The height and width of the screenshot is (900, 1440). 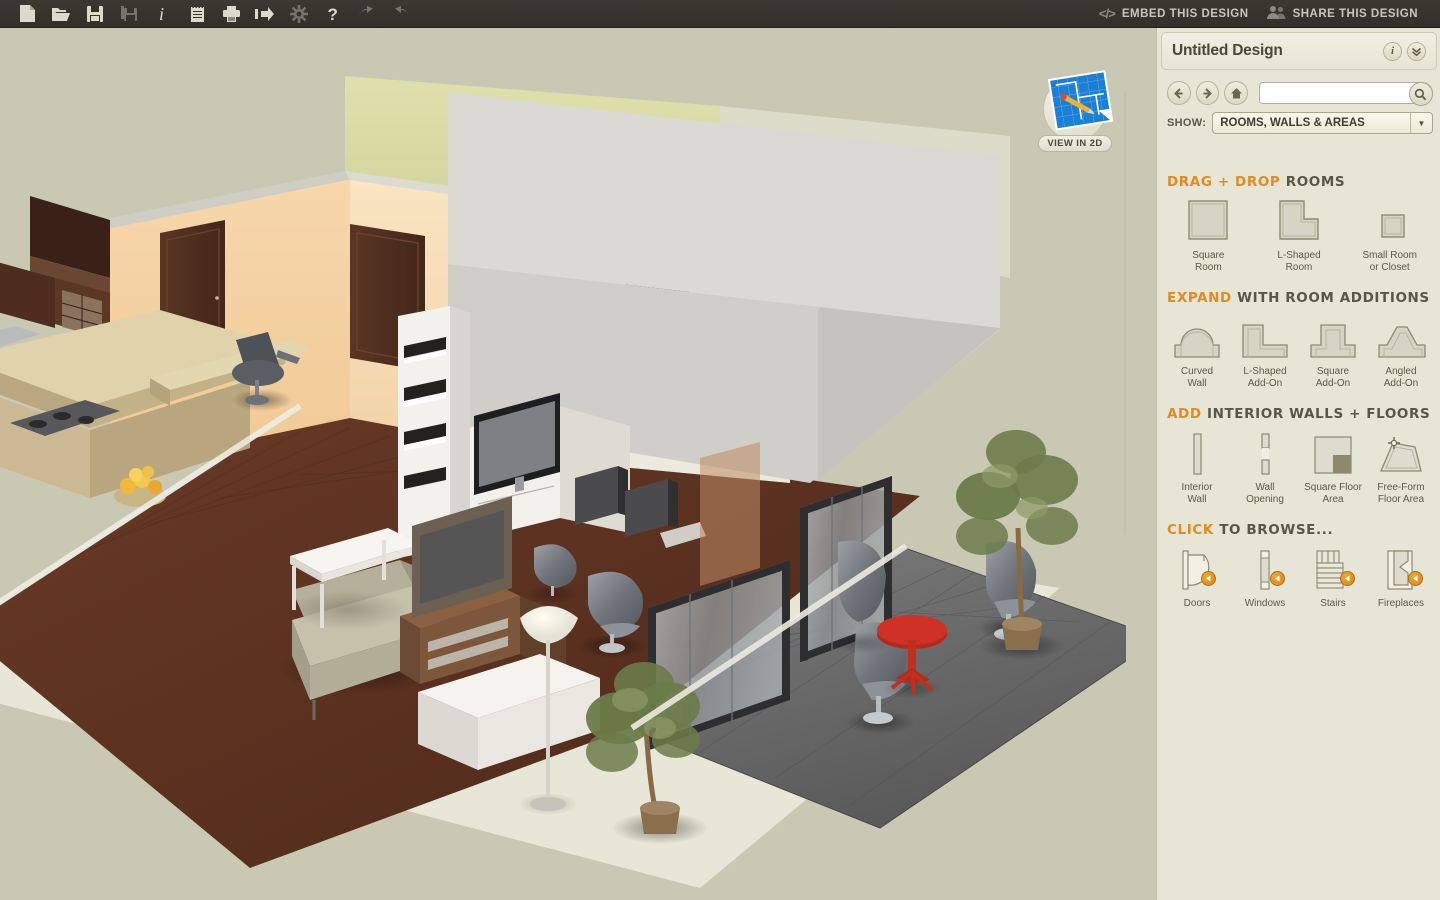 What do you see at coordinates (95, 14) in the screenshot?
I see `save-icon` at bounding box center [95, 14].